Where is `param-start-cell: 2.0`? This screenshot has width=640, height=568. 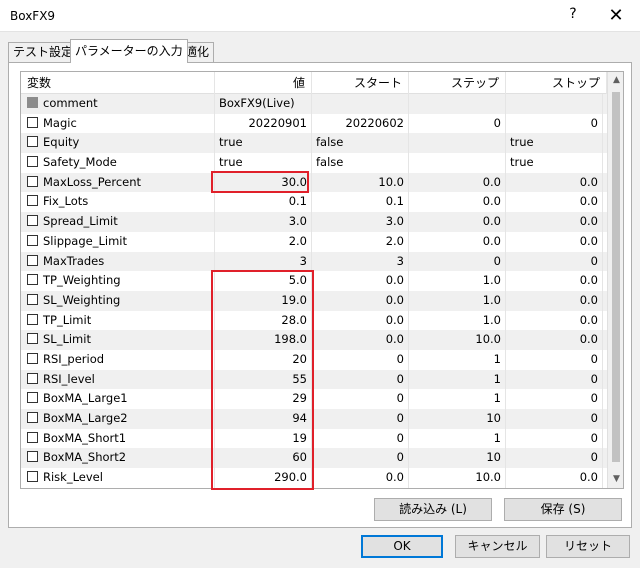 param-start-cell: 2.0 is located at coordinates (360, 241).